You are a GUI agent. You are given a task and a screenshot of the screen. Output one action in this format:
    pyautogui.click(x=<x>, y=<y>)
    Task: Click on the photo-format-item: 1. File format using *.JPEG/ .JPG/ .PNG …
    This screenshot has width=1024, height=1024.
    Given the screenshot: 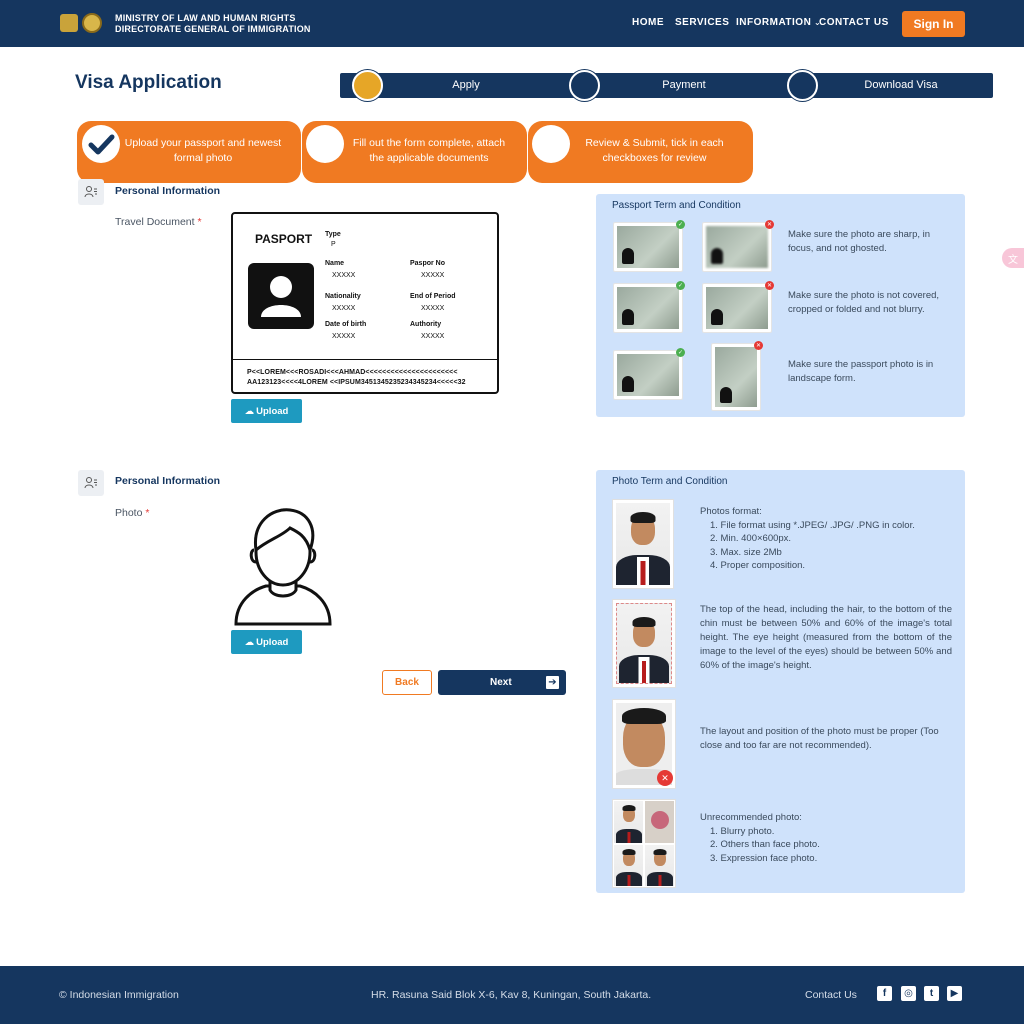 What is the action you would take?
    pyautogui.click(x=812, y=525)
    